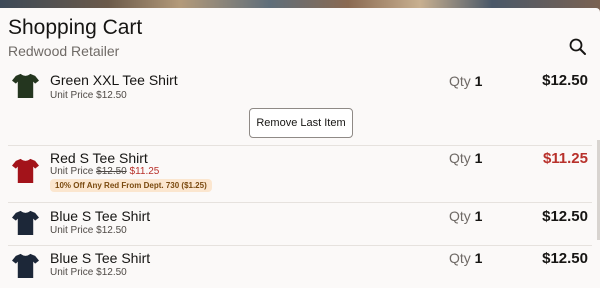 This screenshot has height=288, width=600. What do you see at coordinates (75, 27) in the screenshot?
I see `page-title: Shopping Cart` at bounding box center [75, 27].